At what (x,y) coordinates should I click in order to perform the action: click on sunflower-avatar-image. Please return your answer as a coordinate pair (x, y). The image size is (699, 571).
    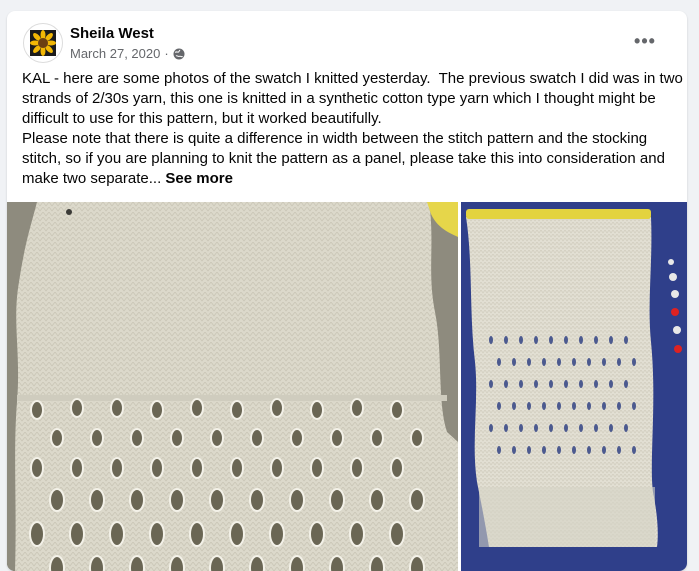
    Looking at the image, I should click on (43, 43).